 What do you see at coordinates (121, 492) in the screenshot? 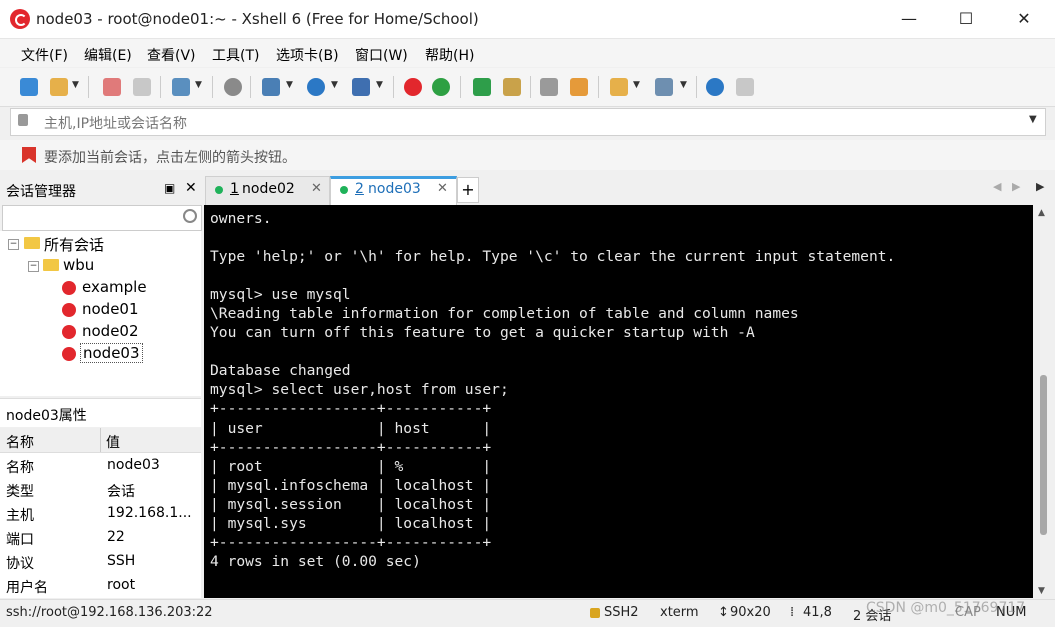
I see `prop-value: 会话` at bounding box center [121, 492].